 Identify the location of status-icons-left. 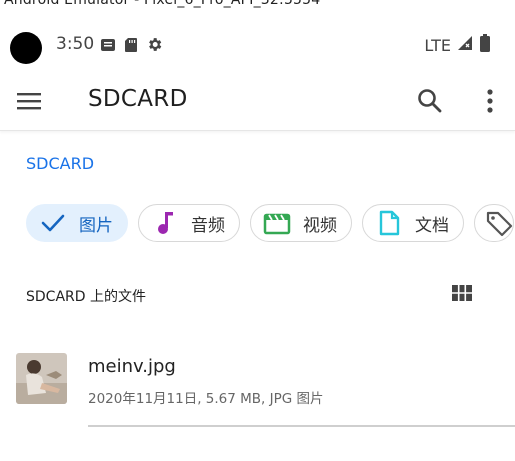
(131, 46).